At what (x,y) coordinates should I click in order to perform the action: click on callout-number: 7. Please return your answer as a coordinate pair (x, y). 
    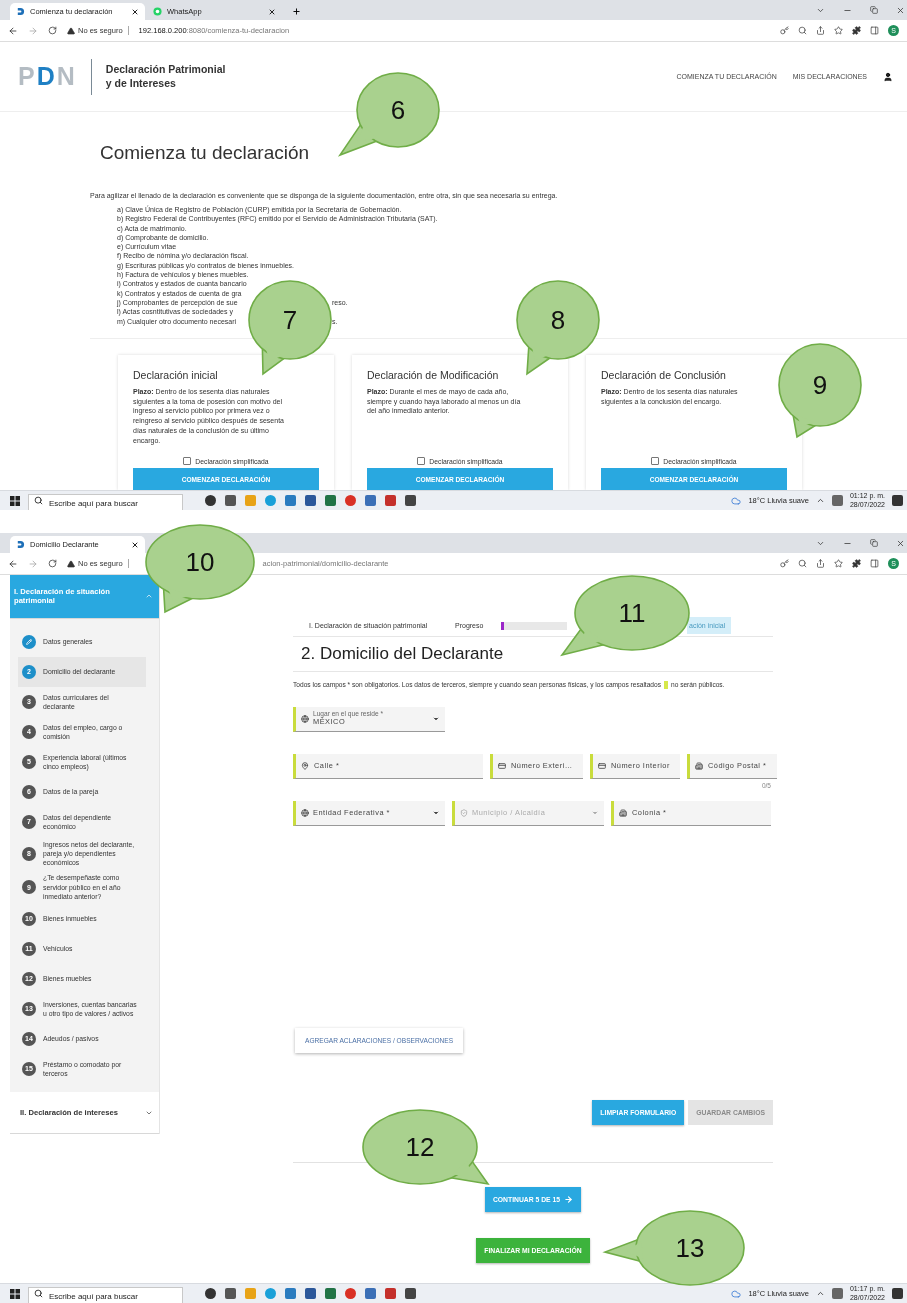
    Looking at the image, I should click on (290, 320).